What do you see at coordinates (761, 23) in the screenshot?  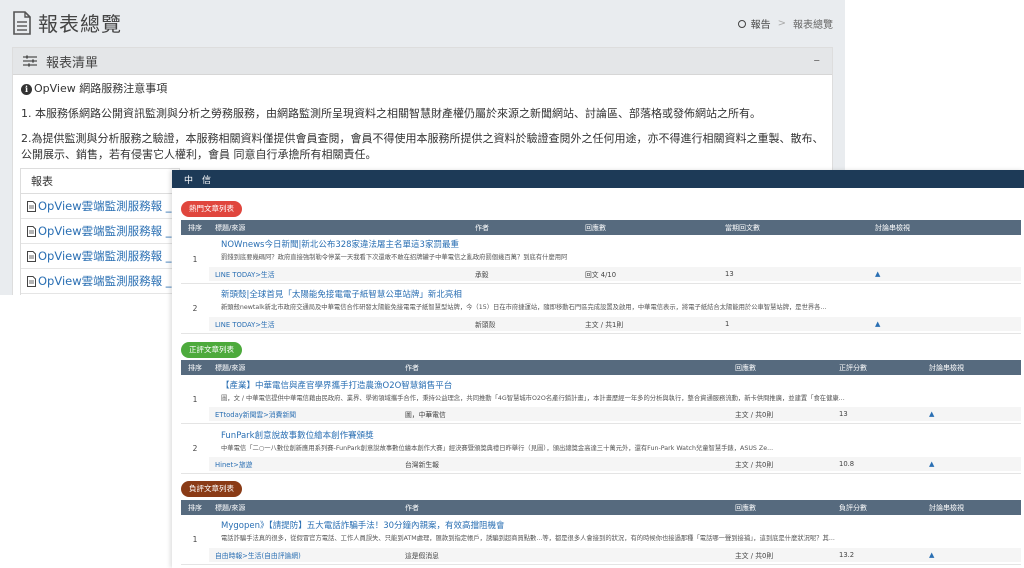 I see `breadcrumb-report-link: 報告` at bounding box center [761, 23].